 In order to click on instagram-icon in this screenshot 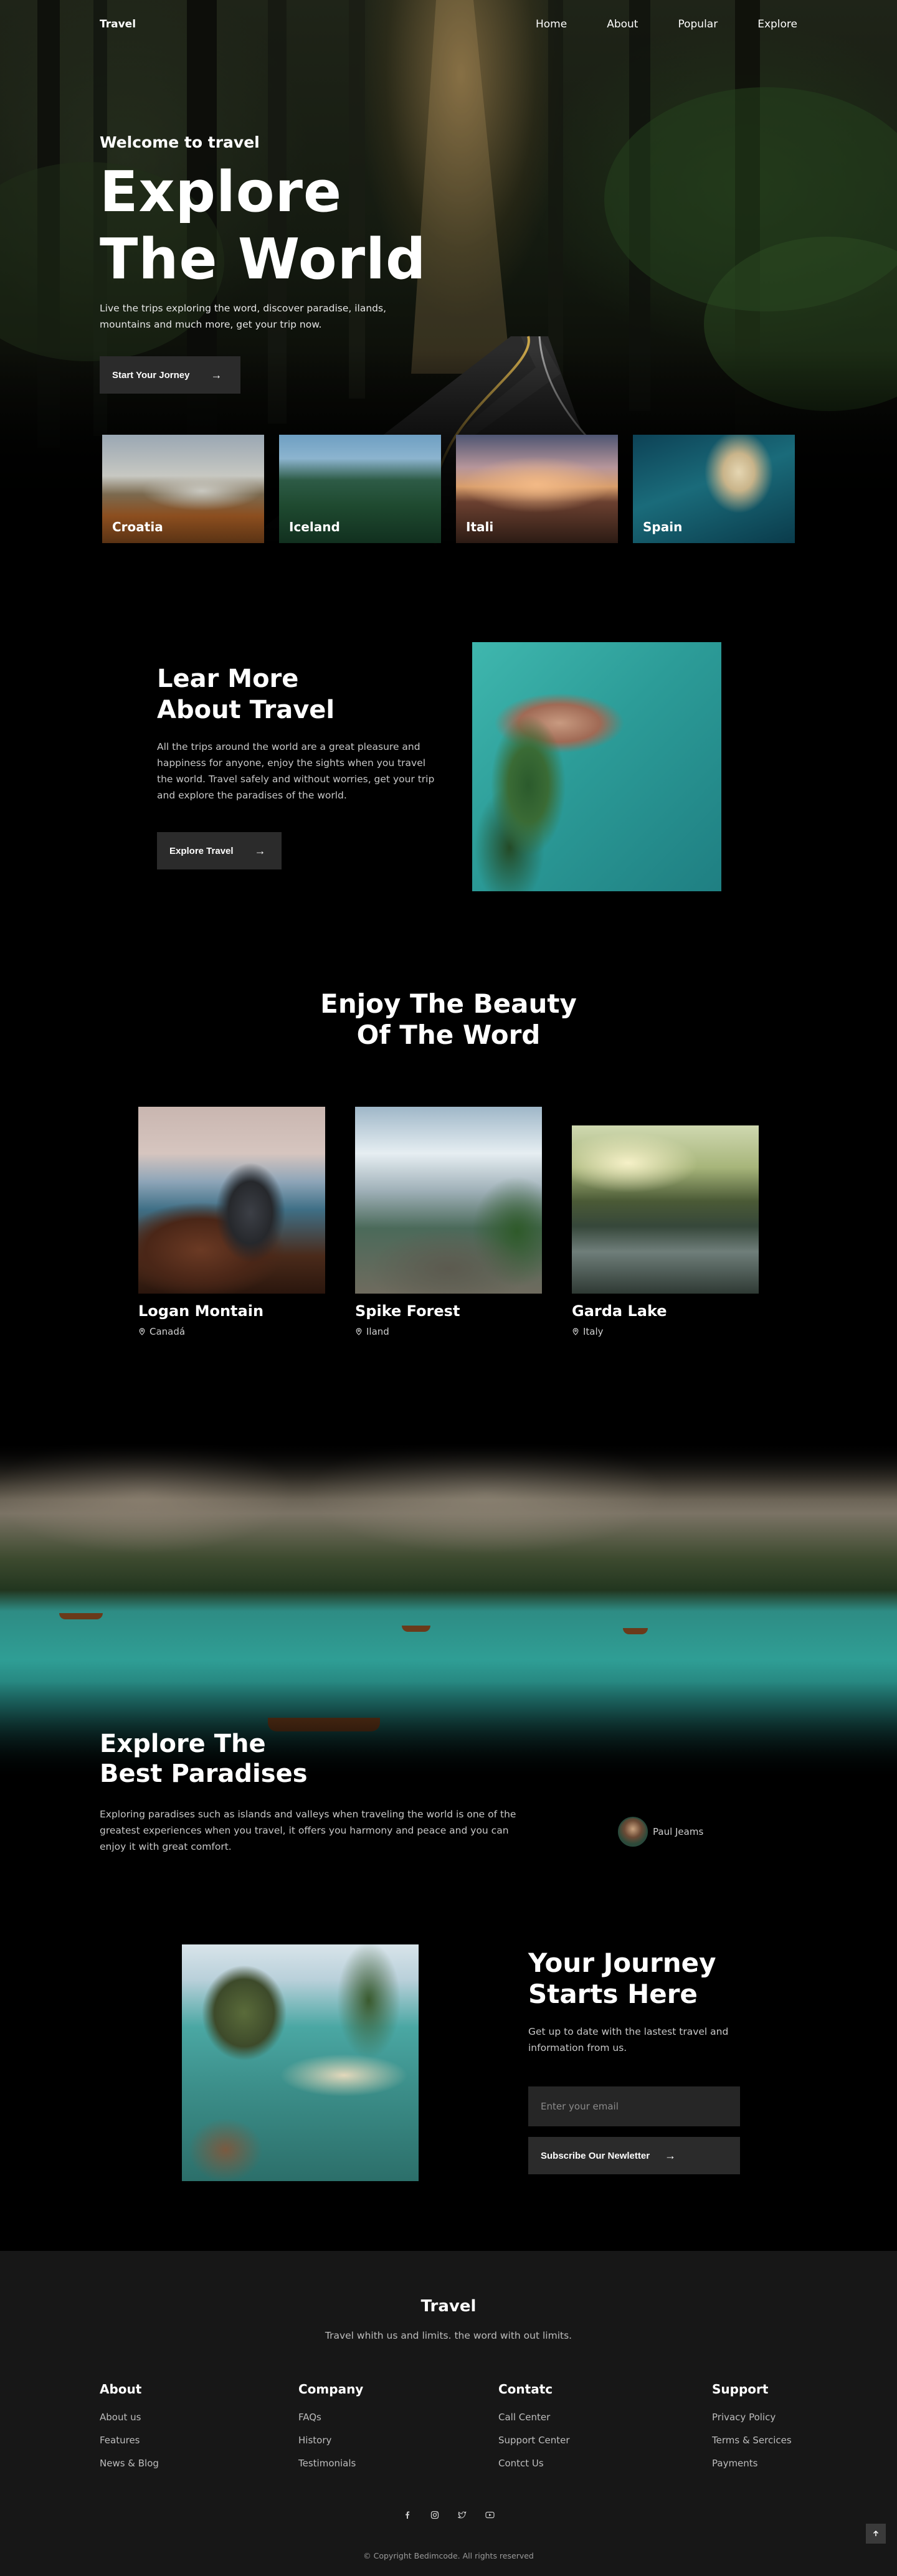, I will do `click(435, 2515)`.